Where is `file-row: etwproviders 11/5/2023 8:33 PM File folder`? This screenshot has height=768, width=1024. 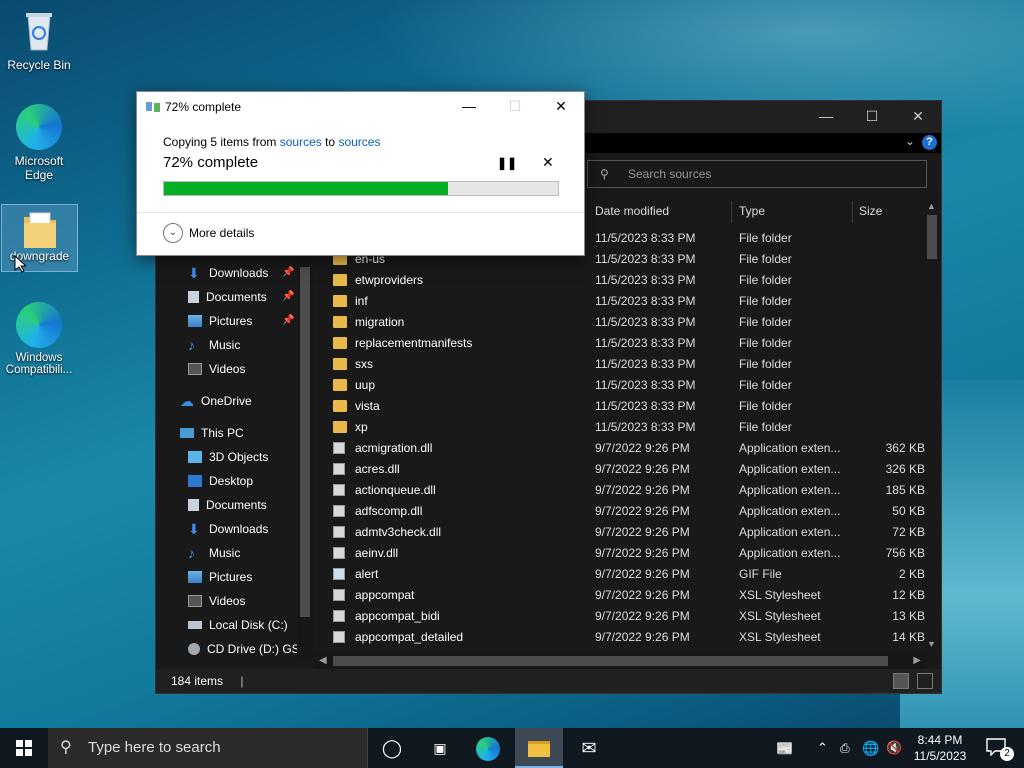 file-row: etwproviders 11/5/2023 8:33 PM File folder is located at coordinates (620, 280).